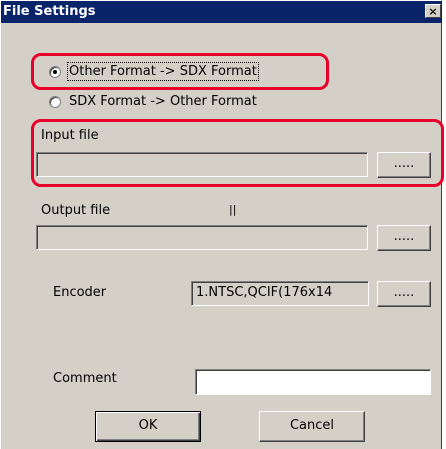 The height and width of the screenshot is (449, 446). Describe the element at coordinates (221, 12) in the screenshot. I see `title-bar: File Settings ×` at that location.